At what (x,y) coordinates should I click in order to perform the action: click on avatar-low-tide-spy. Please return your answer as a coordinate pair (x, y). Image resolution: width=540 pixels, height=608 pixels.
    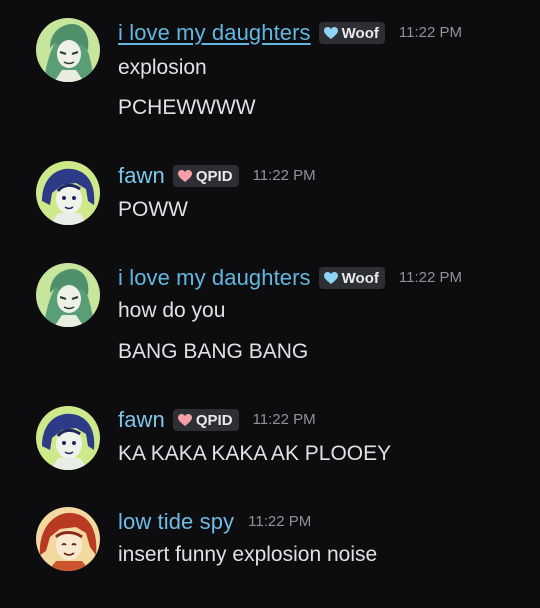
    Looking at the image, I should click on (68, 539).